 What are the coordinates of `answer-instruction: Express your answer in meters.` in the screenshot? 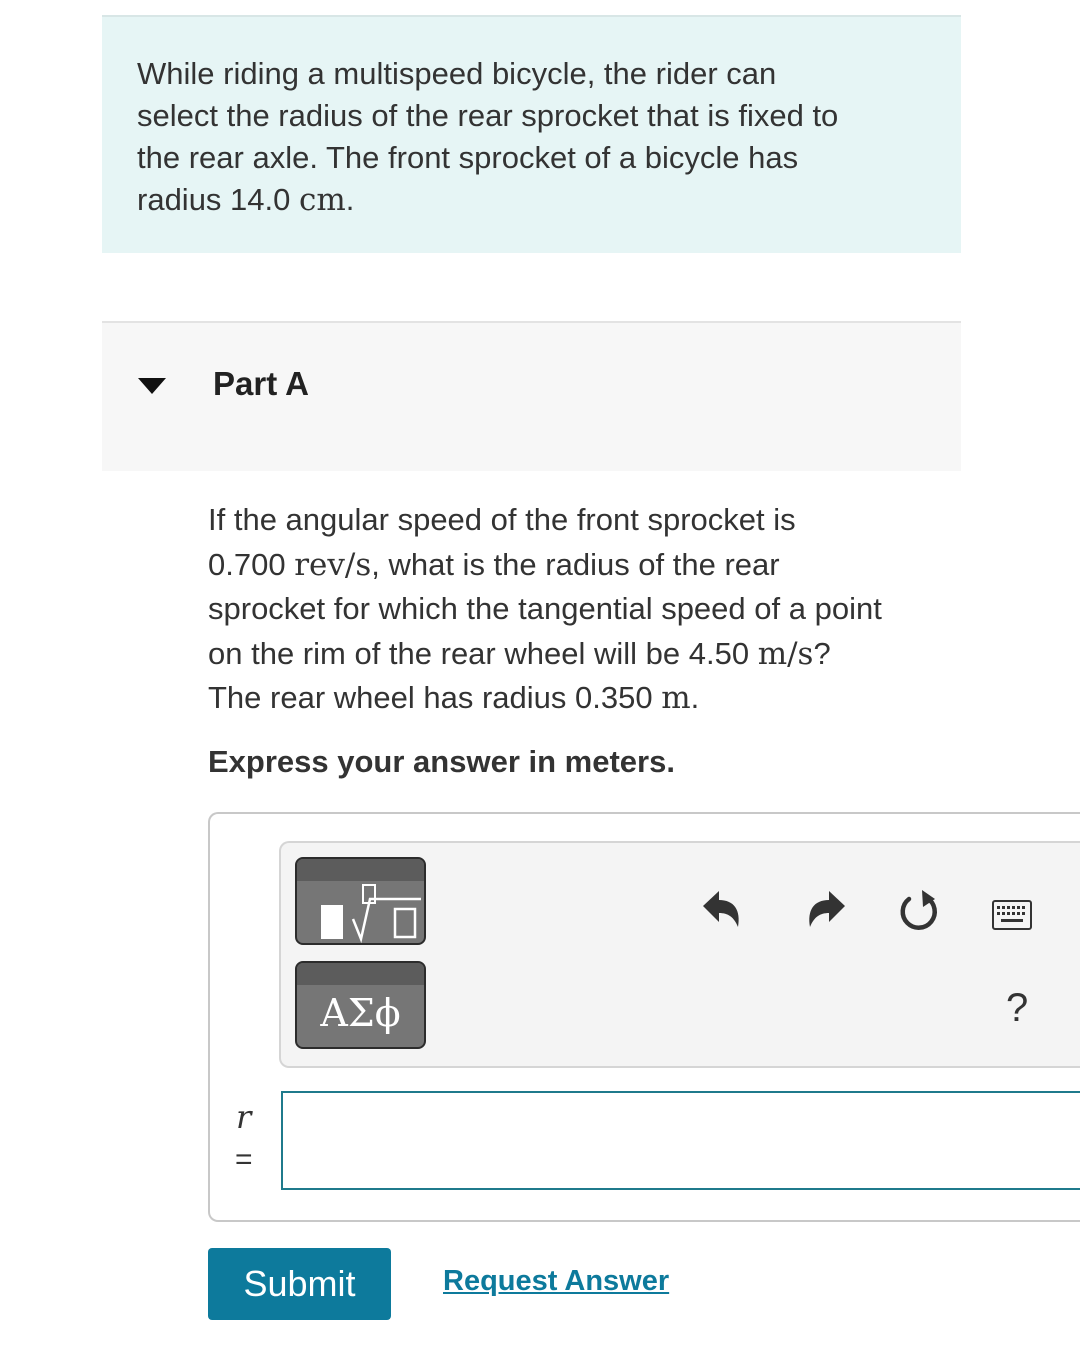 It's located at (441, 761).